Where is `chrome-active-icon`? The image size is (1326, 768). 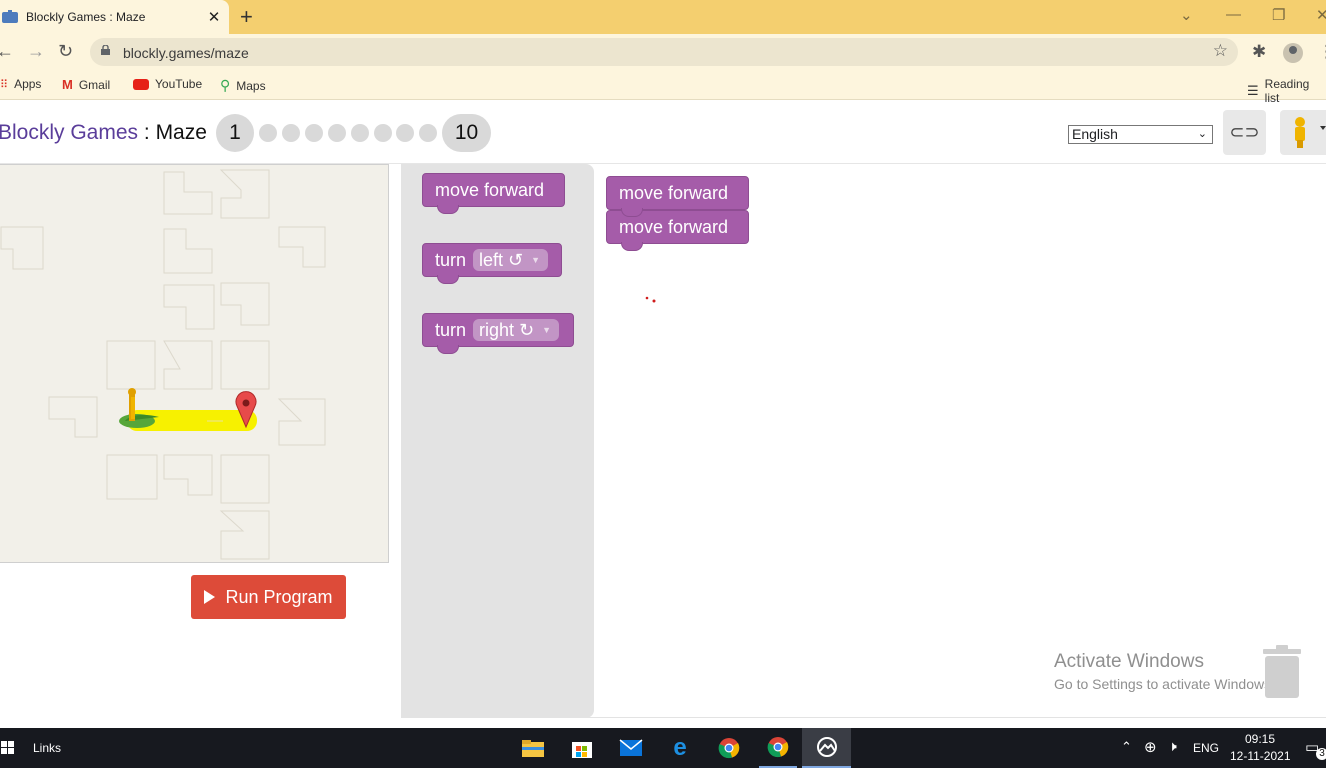 chrome-active-icon is located at coordinates (778, 748).